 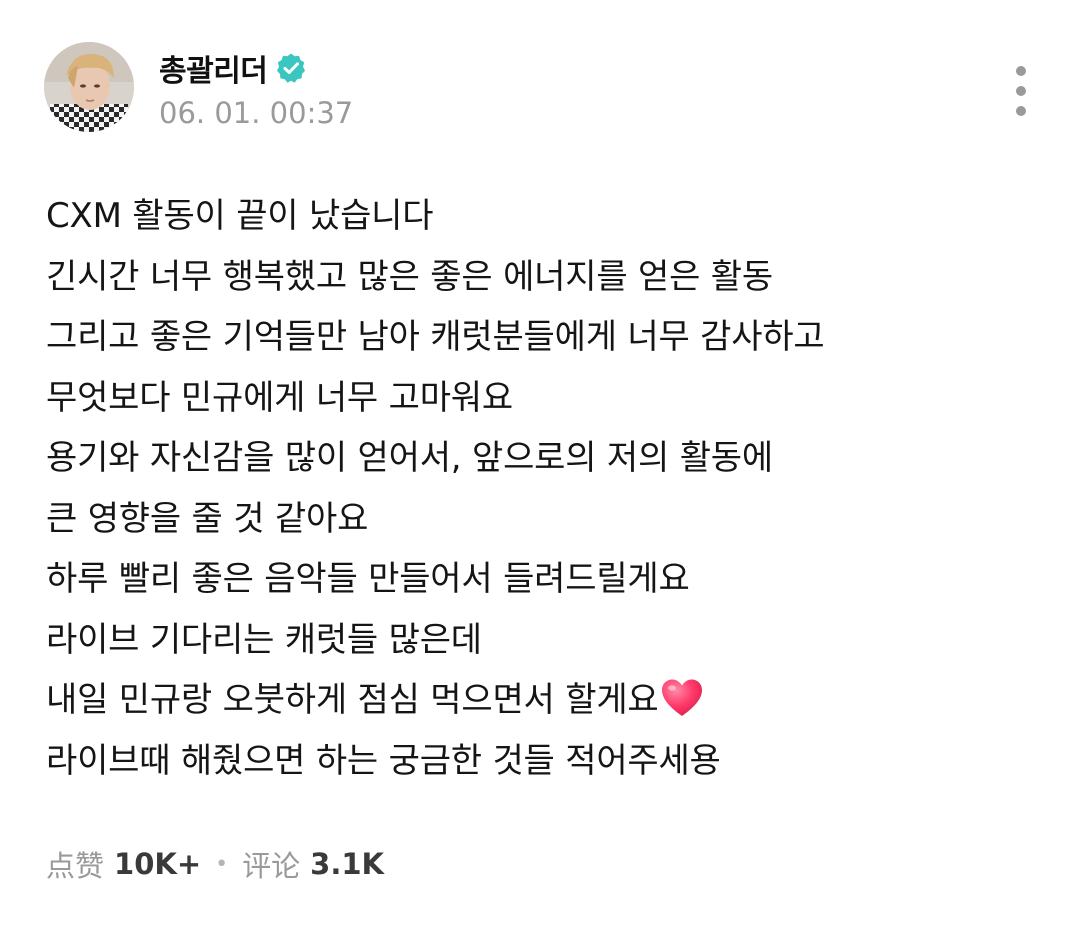 What do you see at coordinates (368, 579) in the screenshot?
I see `post-line: 하루 빨리 좋은 음악들 만들어서 들려드릴게요` at bounding box center [368, 579].